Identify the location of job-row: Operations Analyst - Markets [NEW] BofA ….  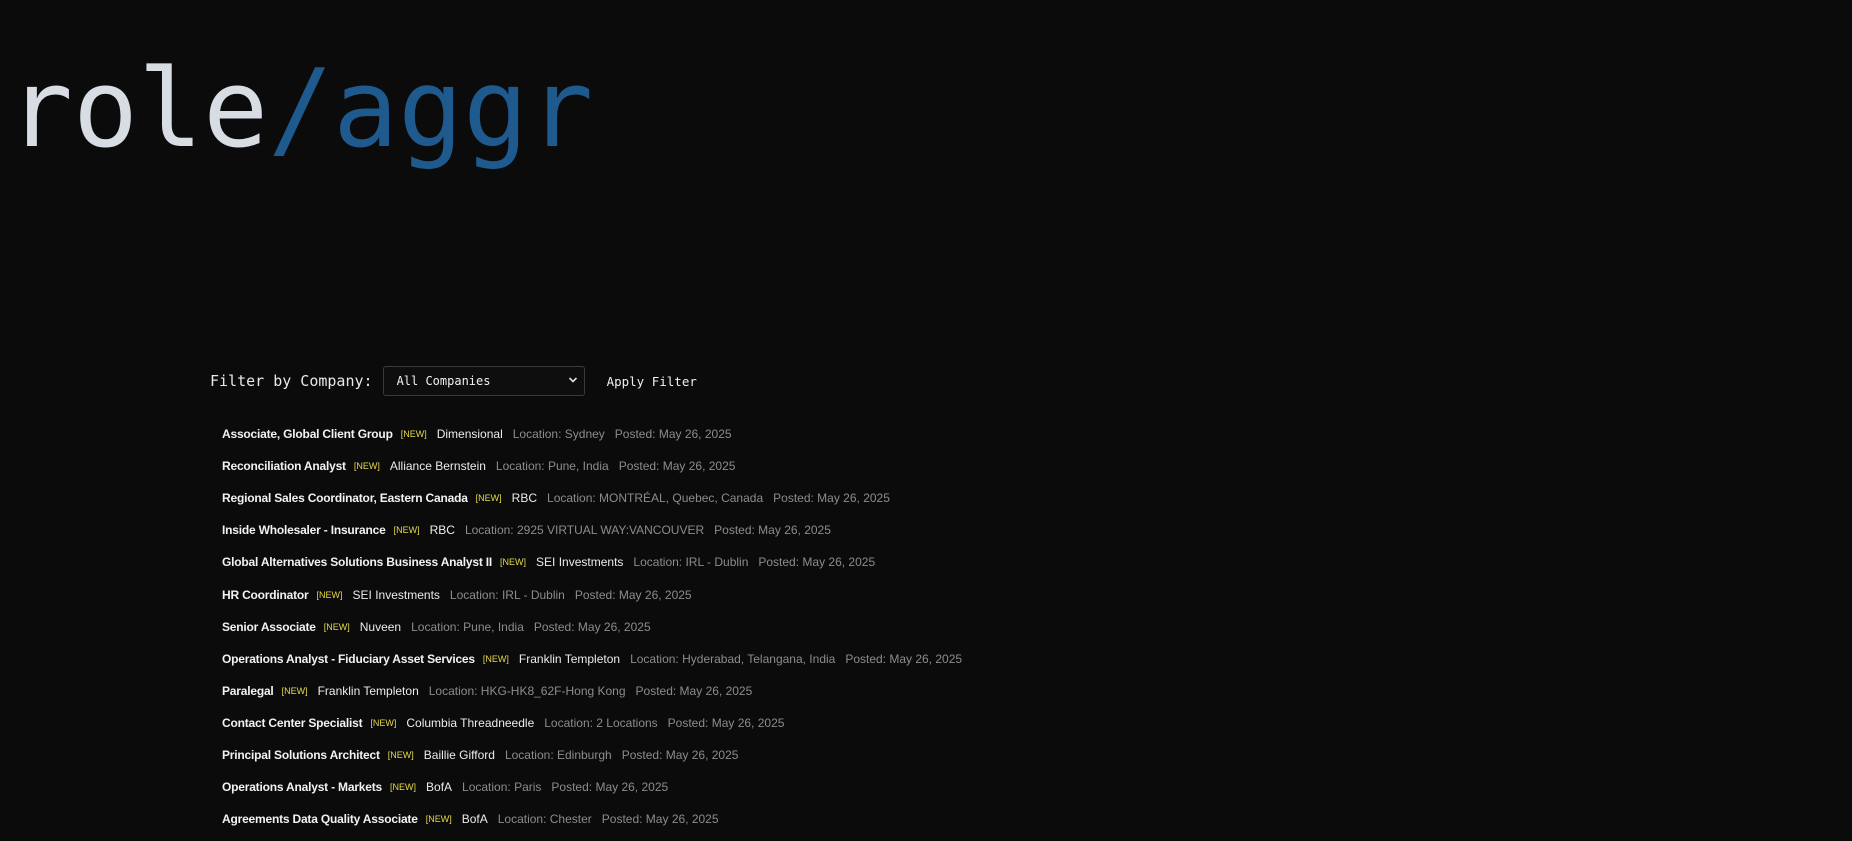
(592, 787).